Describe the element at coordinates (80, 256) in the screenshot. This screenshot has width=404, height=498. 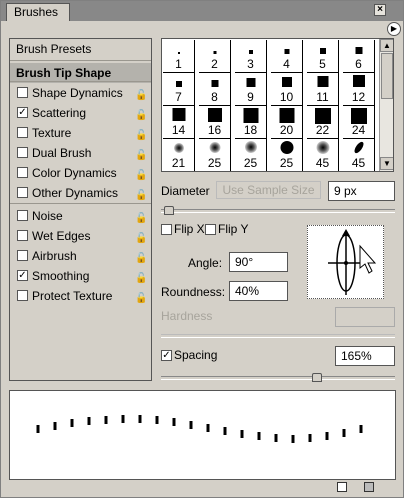
I see `option-item-airbrush: Airbrush 🔓` at that location.